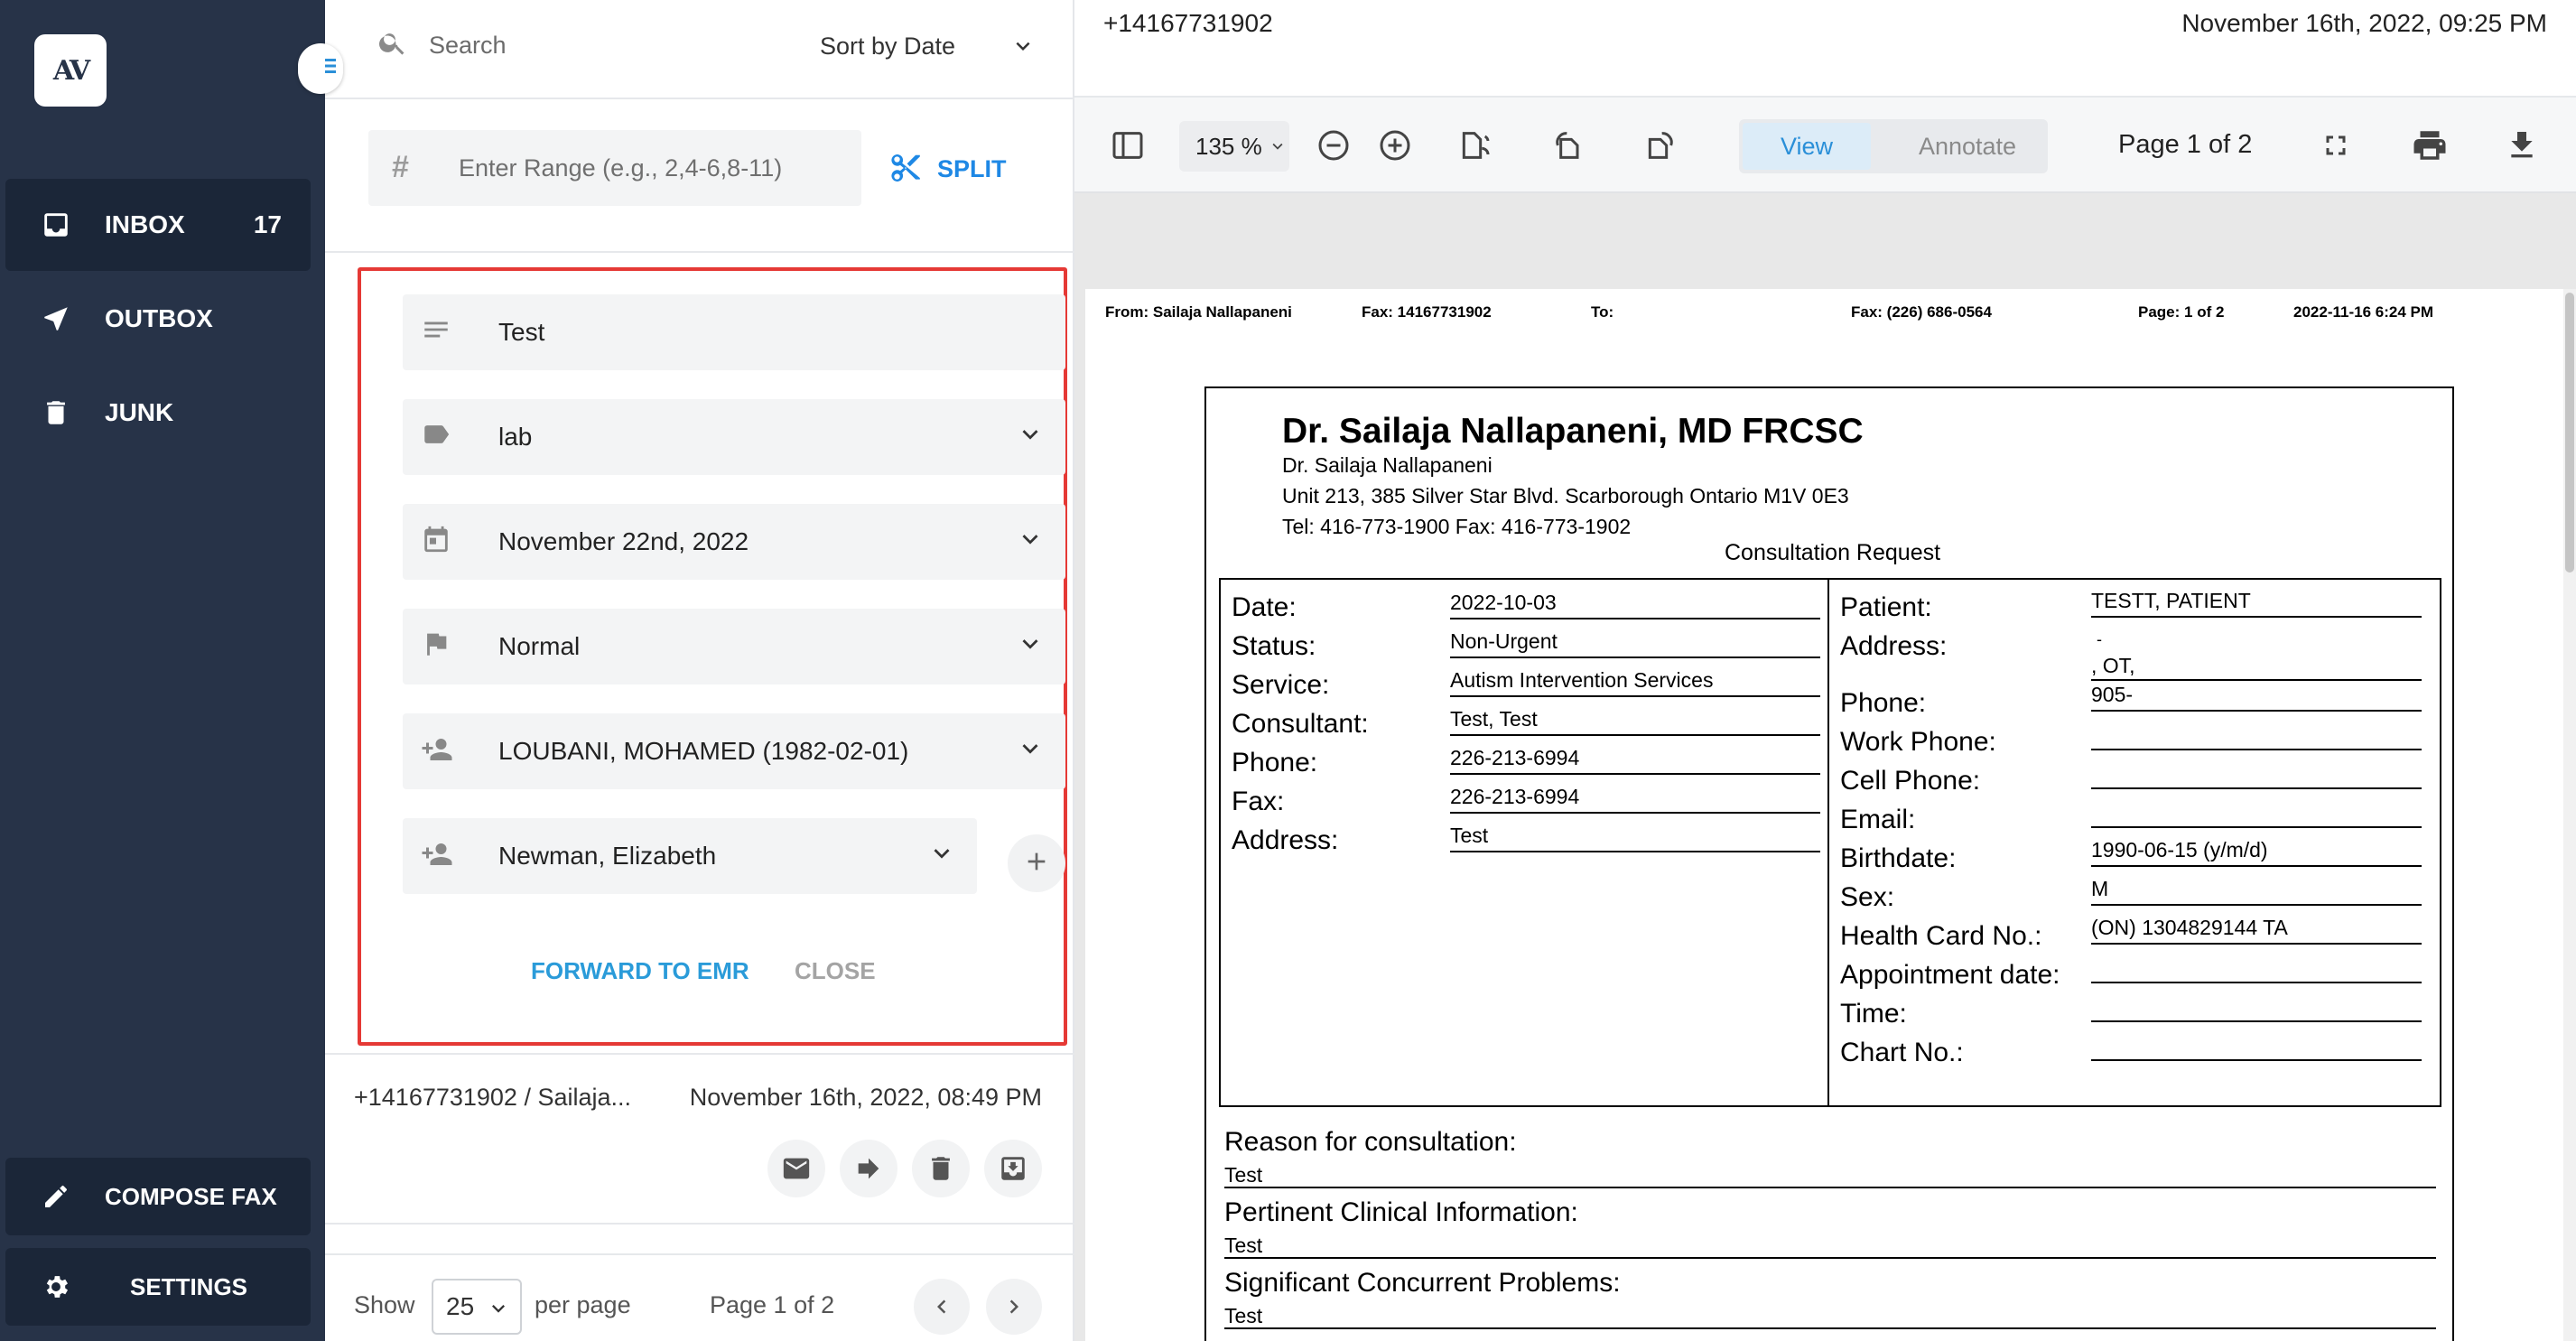 This screenshot has height=1341, width=2576. Describe the element at coordinates (1635, 794) in the screenshot. I see `form-value: 226-213-6994` at that location.